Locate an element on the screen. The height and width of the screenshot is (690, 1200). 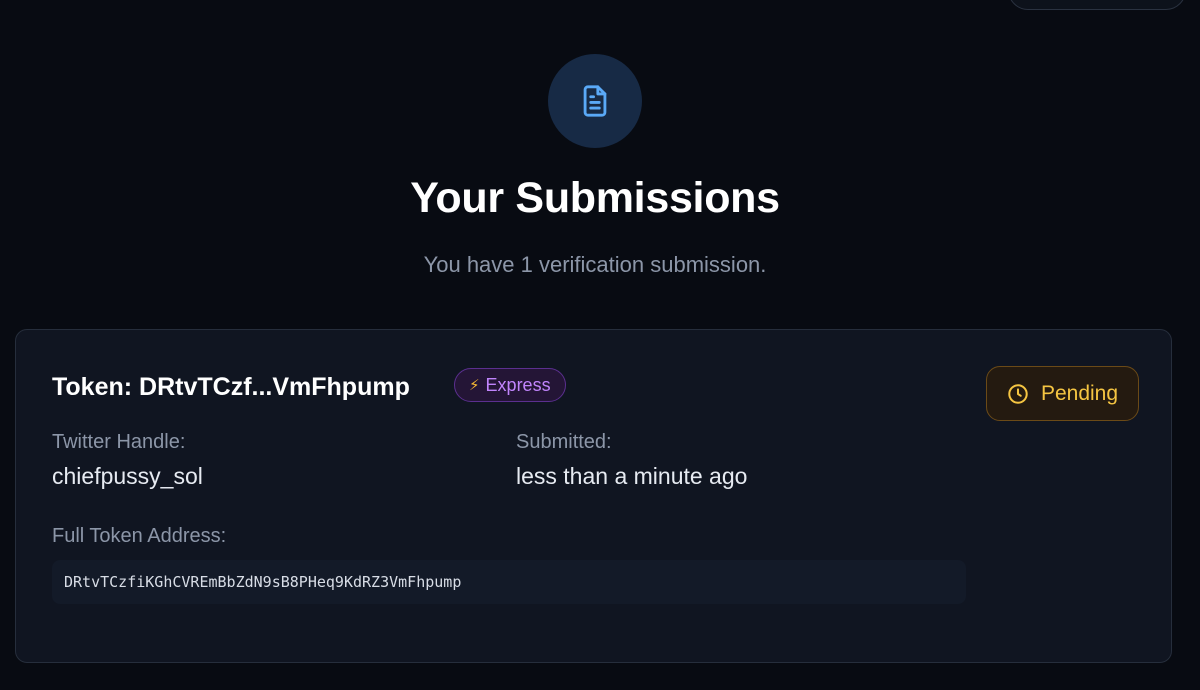
document-icon is located at coordinates (595, 101).